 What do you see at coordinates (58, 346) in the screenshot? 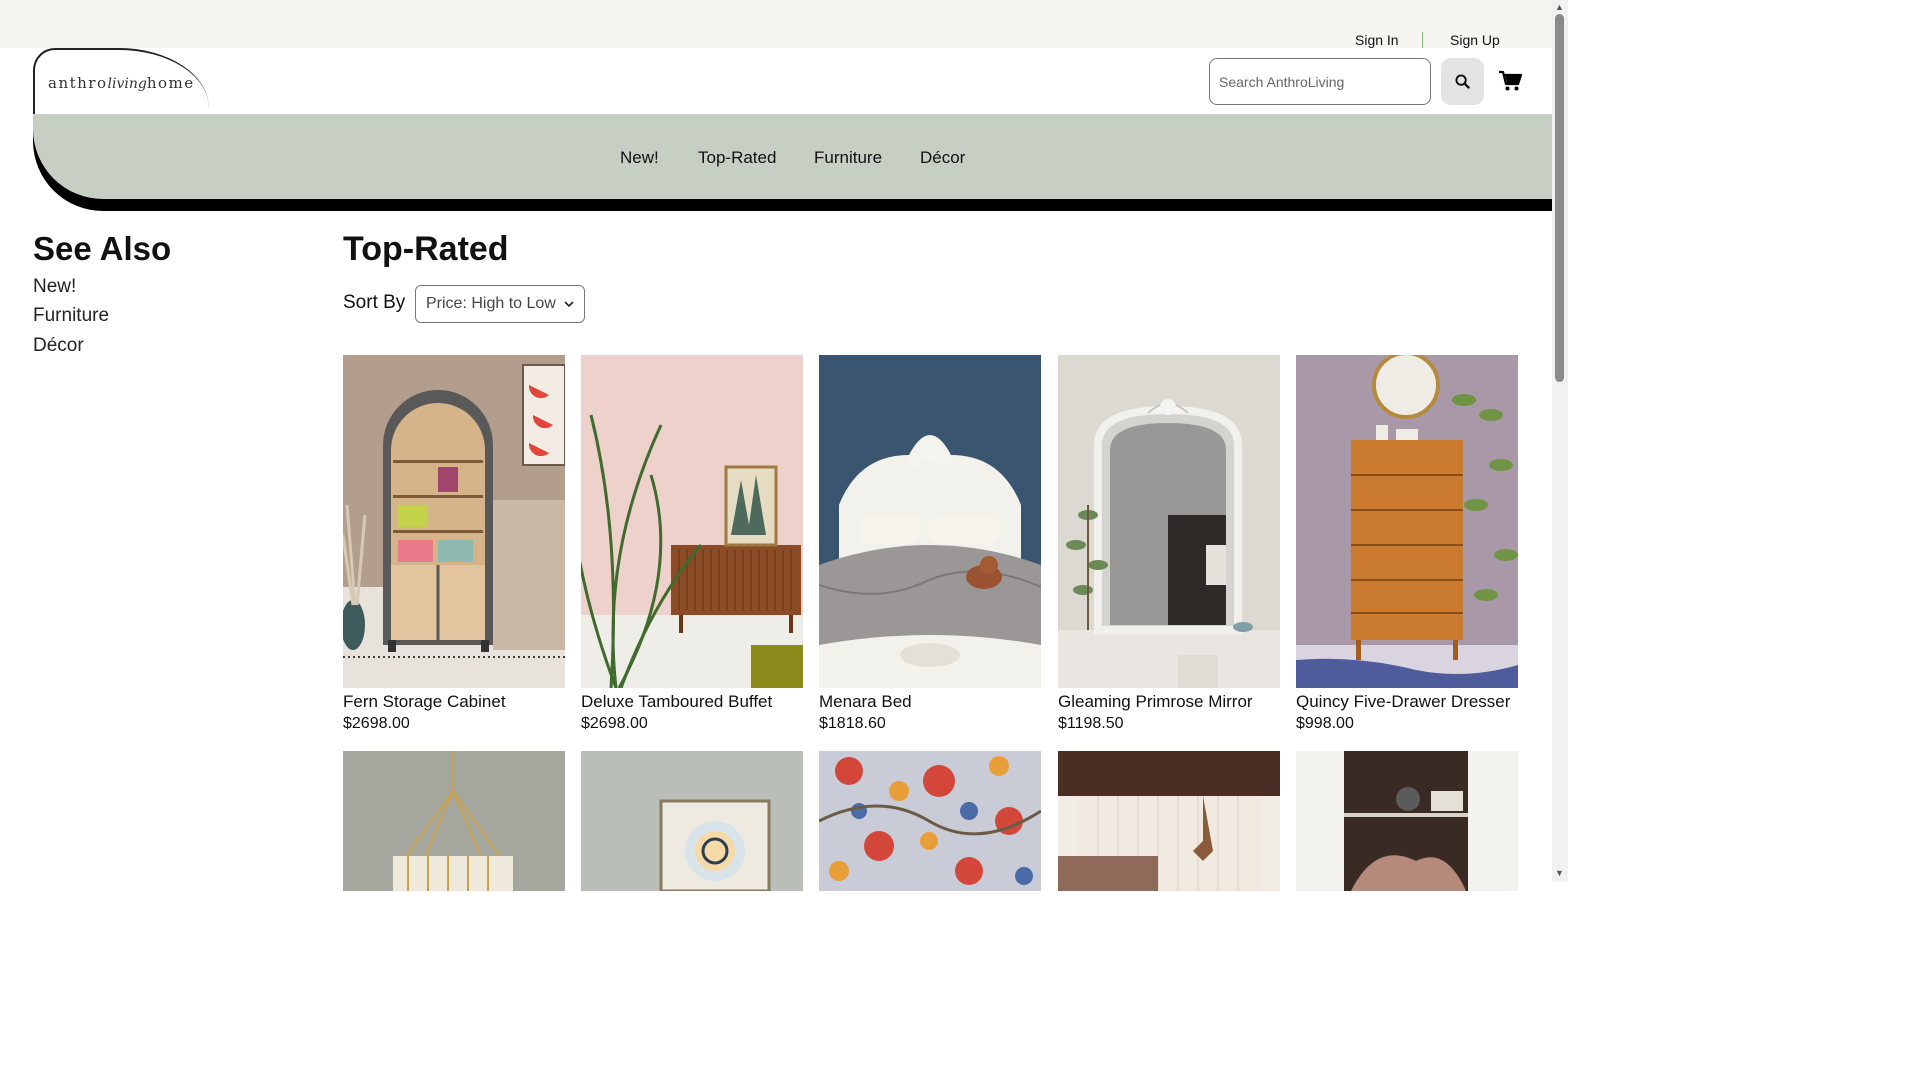
I see `sidebar-link-decor: Décor` at bounding box center [58, 346].